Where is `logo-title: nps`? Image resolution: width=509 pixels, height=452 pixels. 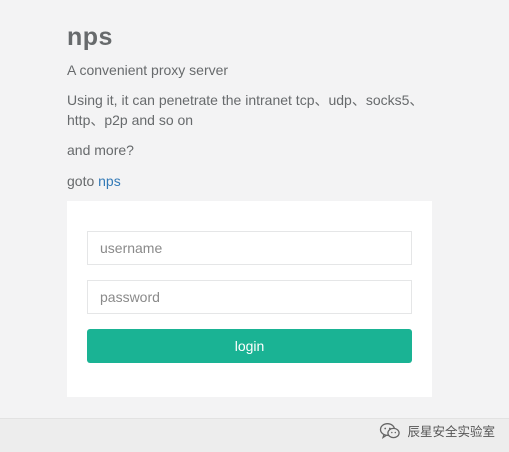 logo-title: nps is located at coordinates (90, 37).